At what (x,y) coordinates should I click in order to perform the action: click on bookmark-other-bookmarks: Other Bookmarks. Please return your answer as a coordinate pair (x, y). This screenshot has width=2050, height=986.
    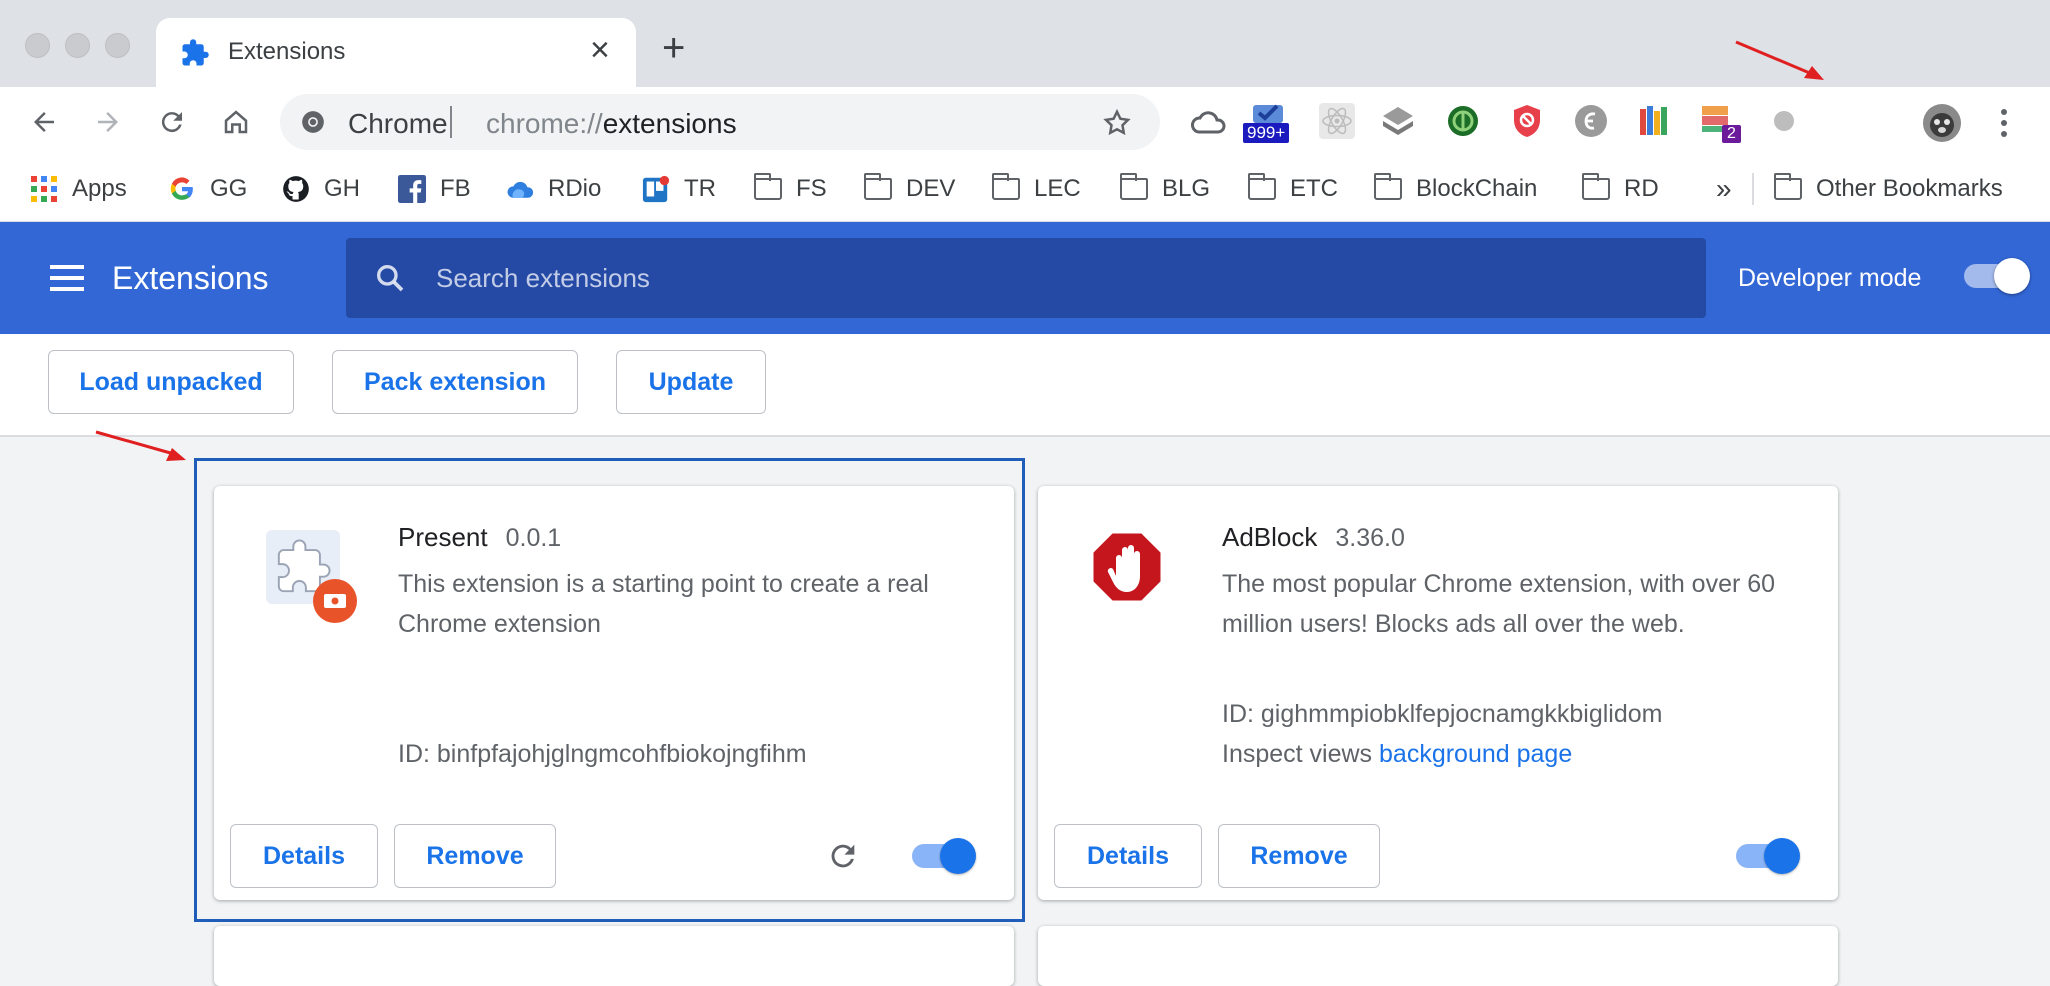
    Looking at the image, I should click on (1888, 189).